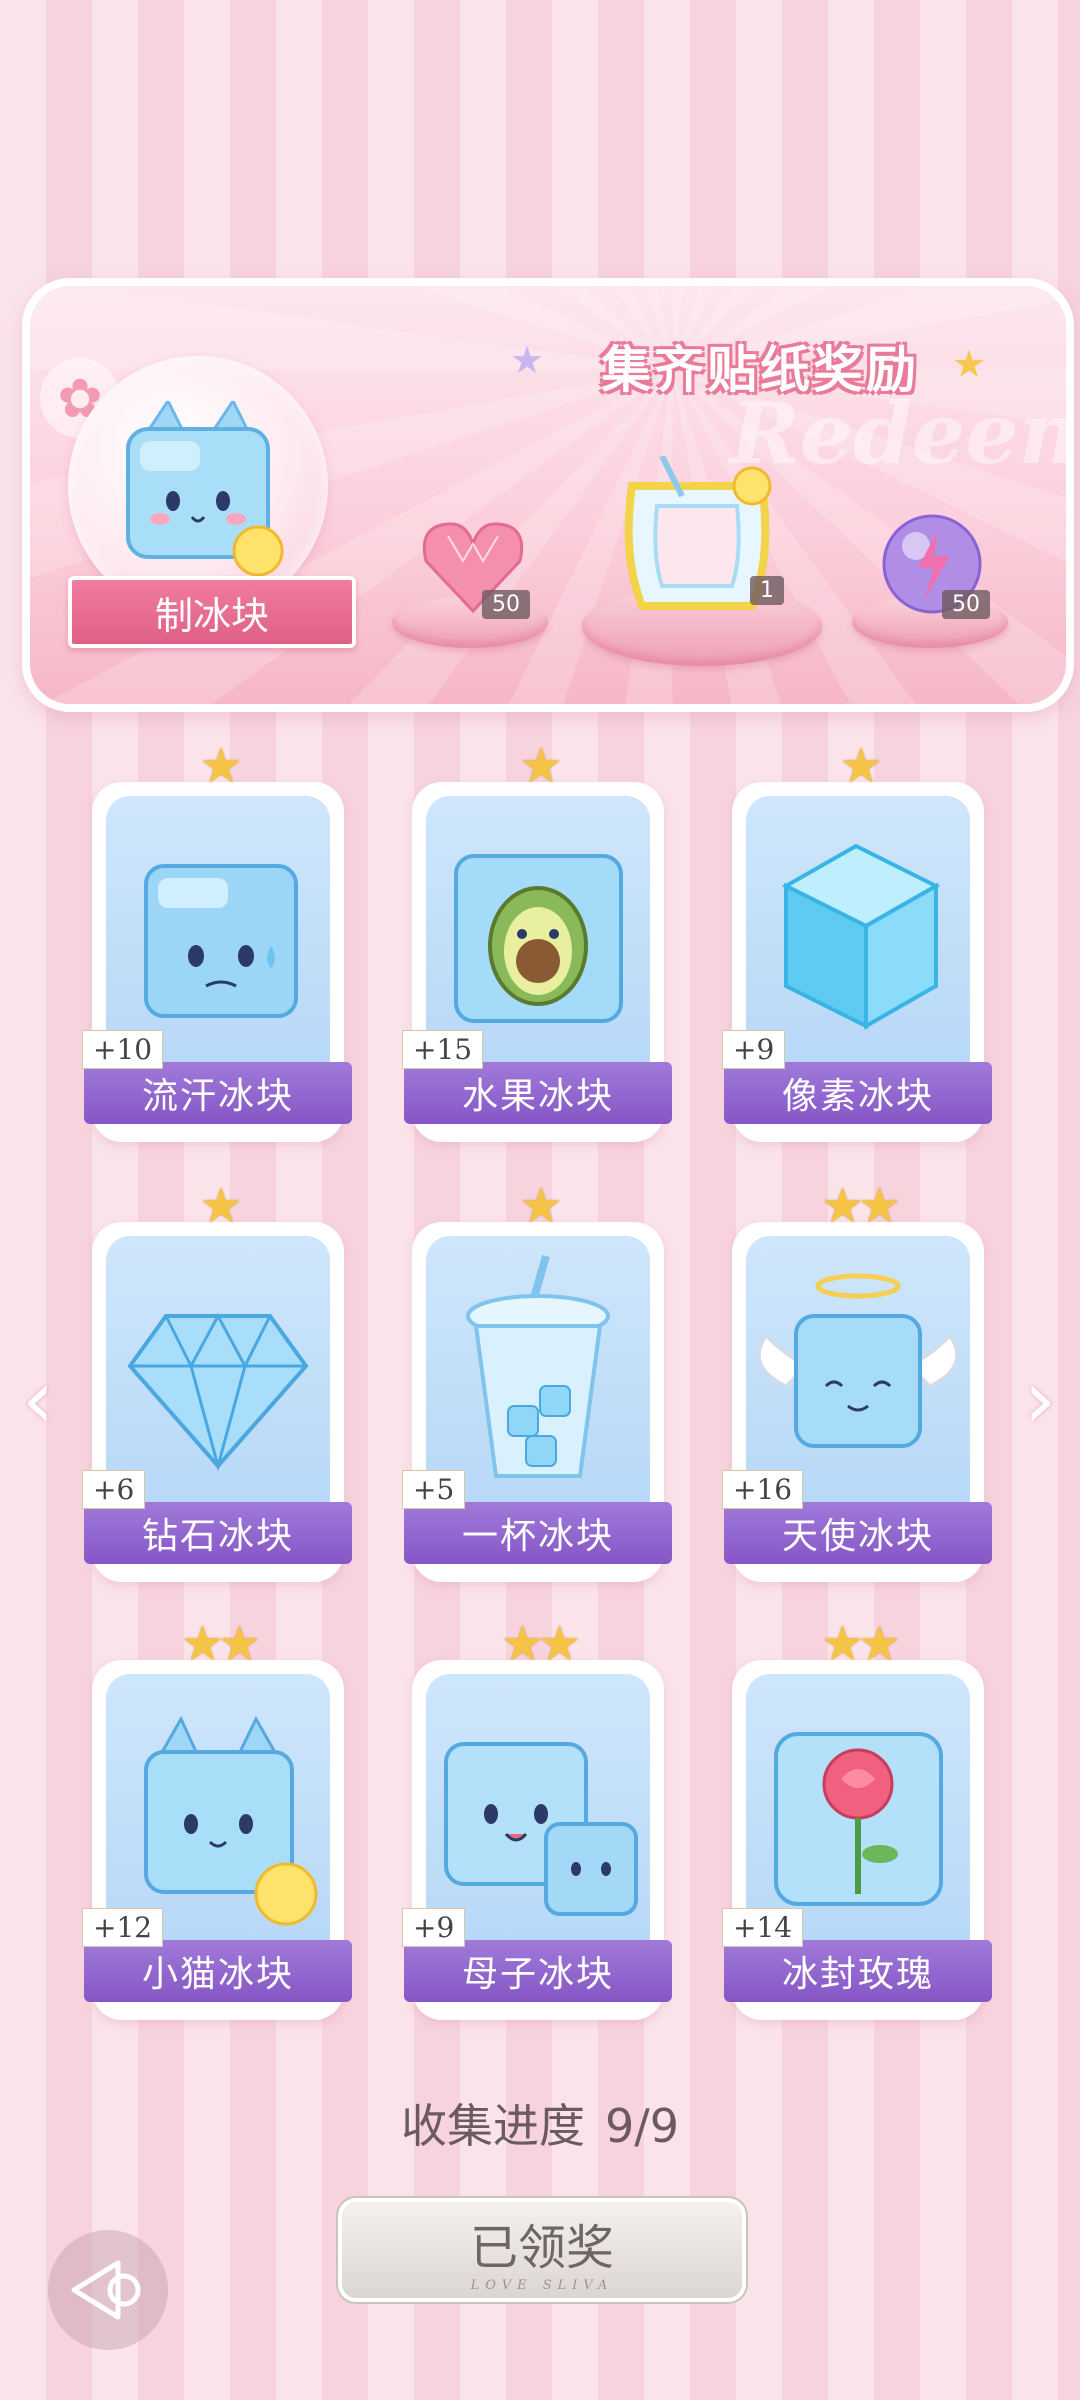 The image size is (1080, 2400). Describe the element at coordinates (537, 940) in the screenshot. I see `sticker-card: ★ +15 水果冰块` at that location.